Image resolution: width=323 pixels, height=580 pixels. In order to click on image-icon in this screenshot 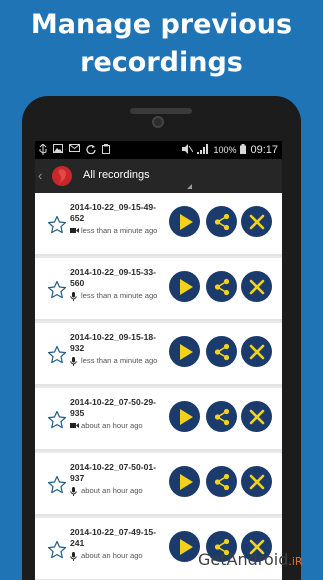, I will do `click(58, 151)`.